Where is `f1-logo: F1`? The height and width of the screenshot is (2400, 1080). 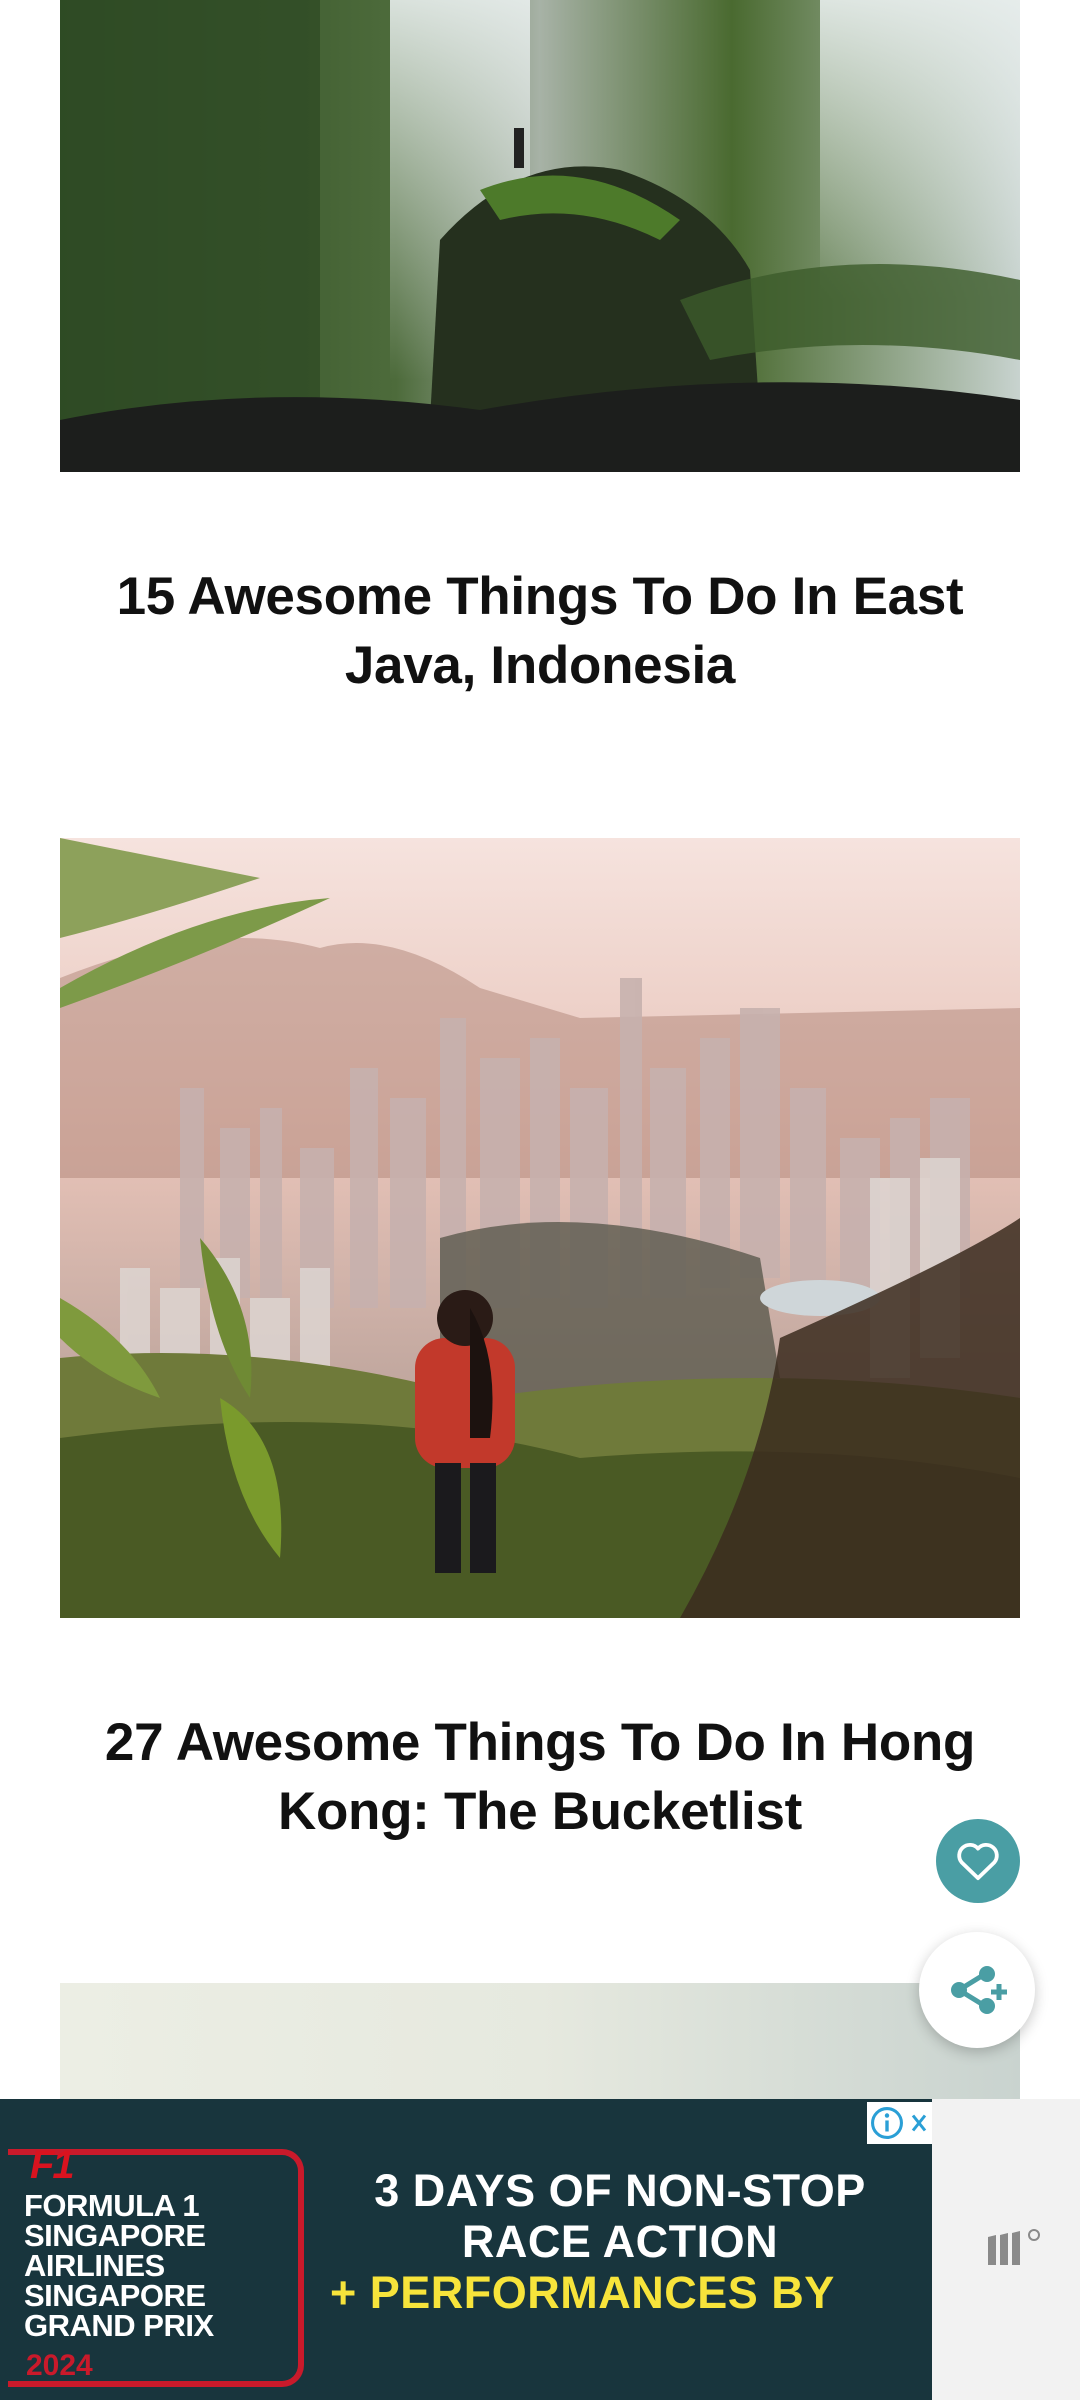
f1-logo: F1 is located at coordinates (52, 2165).